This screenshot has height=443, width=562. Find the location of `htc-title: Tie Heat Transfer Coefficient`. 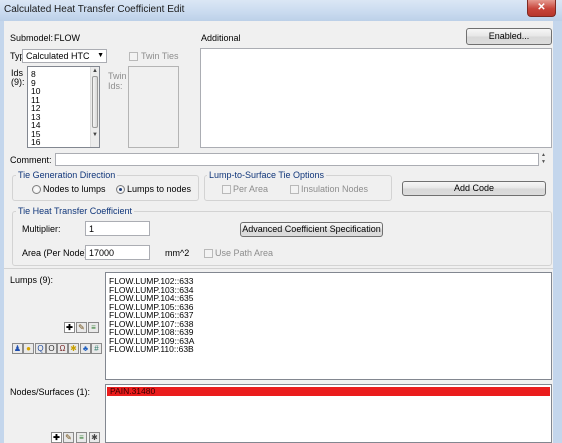

htc-title: Tie Heat Transfer Coefficient is located at coordinates (75, 211).